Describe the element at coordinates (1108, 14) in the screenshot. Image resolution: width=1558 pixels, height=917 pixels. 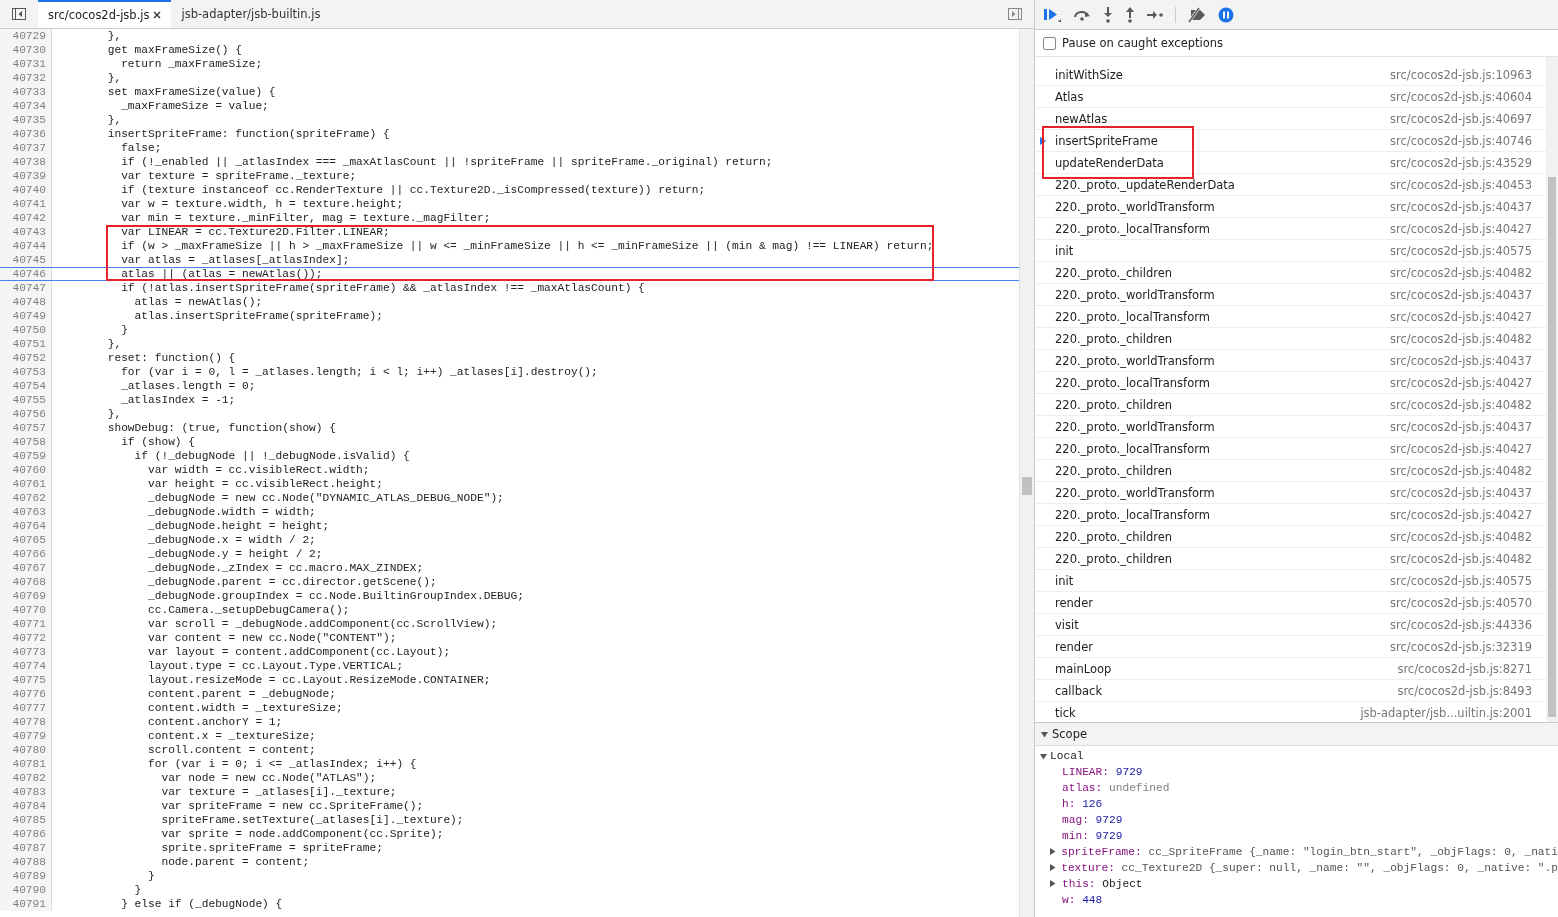
I see `step-into-icon` at that location.